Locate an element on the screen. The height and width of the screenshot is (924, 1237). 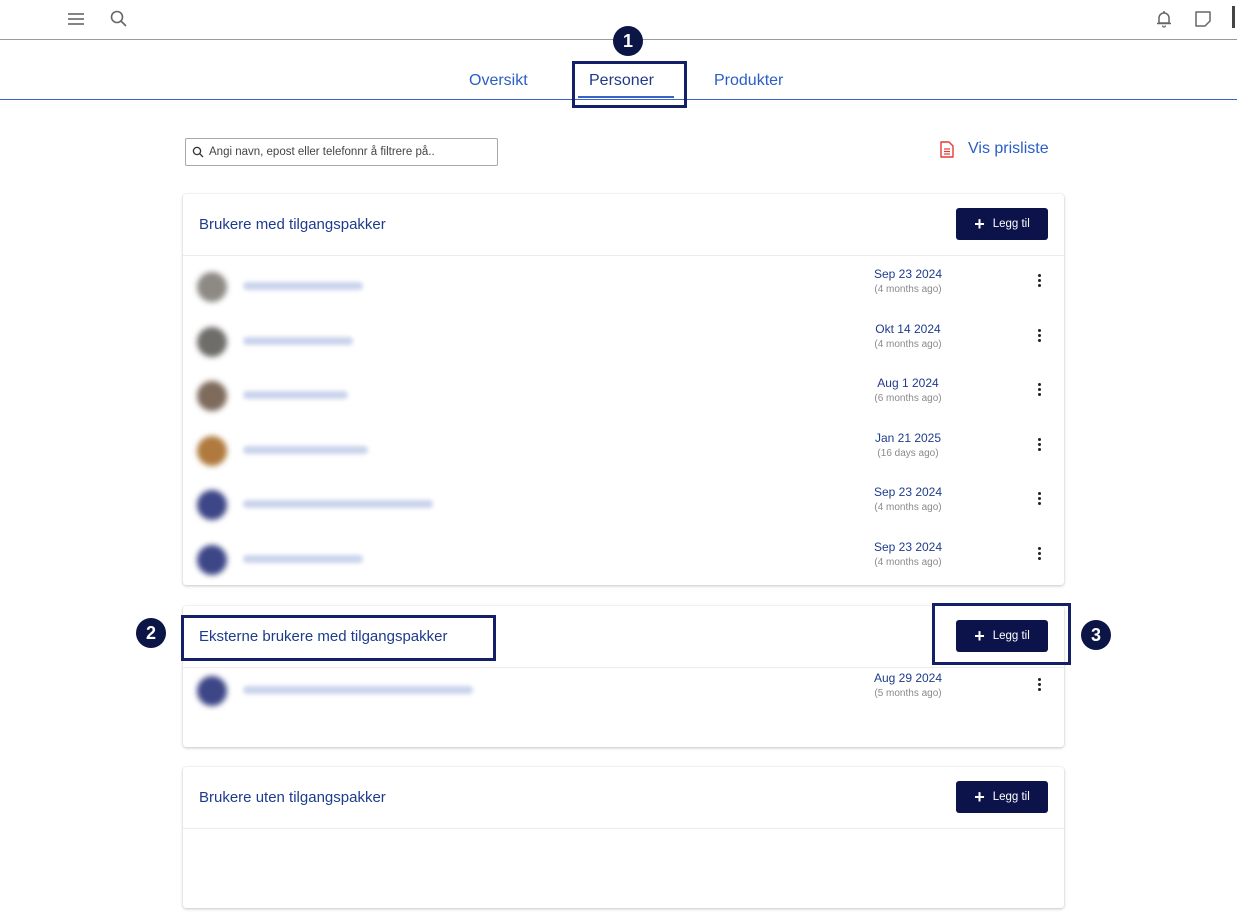
row-date: Okt 14 2024 is located at coordinates (908, 328).